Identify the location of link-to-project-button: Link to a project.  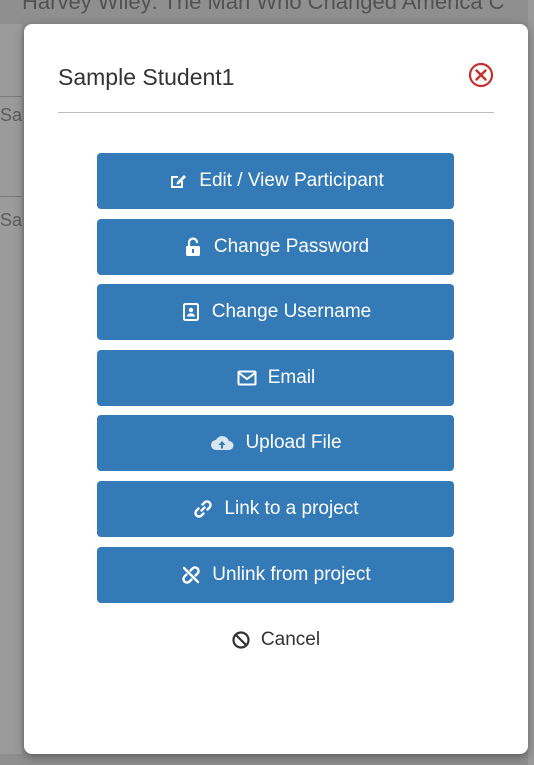
(275, 508).